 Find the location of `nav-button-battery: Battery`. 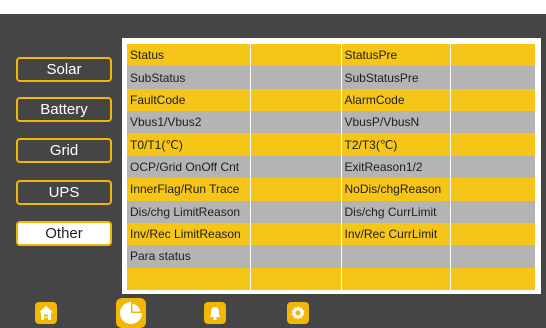

nav-button-battery: Battery is located at coordinates (64, 109).